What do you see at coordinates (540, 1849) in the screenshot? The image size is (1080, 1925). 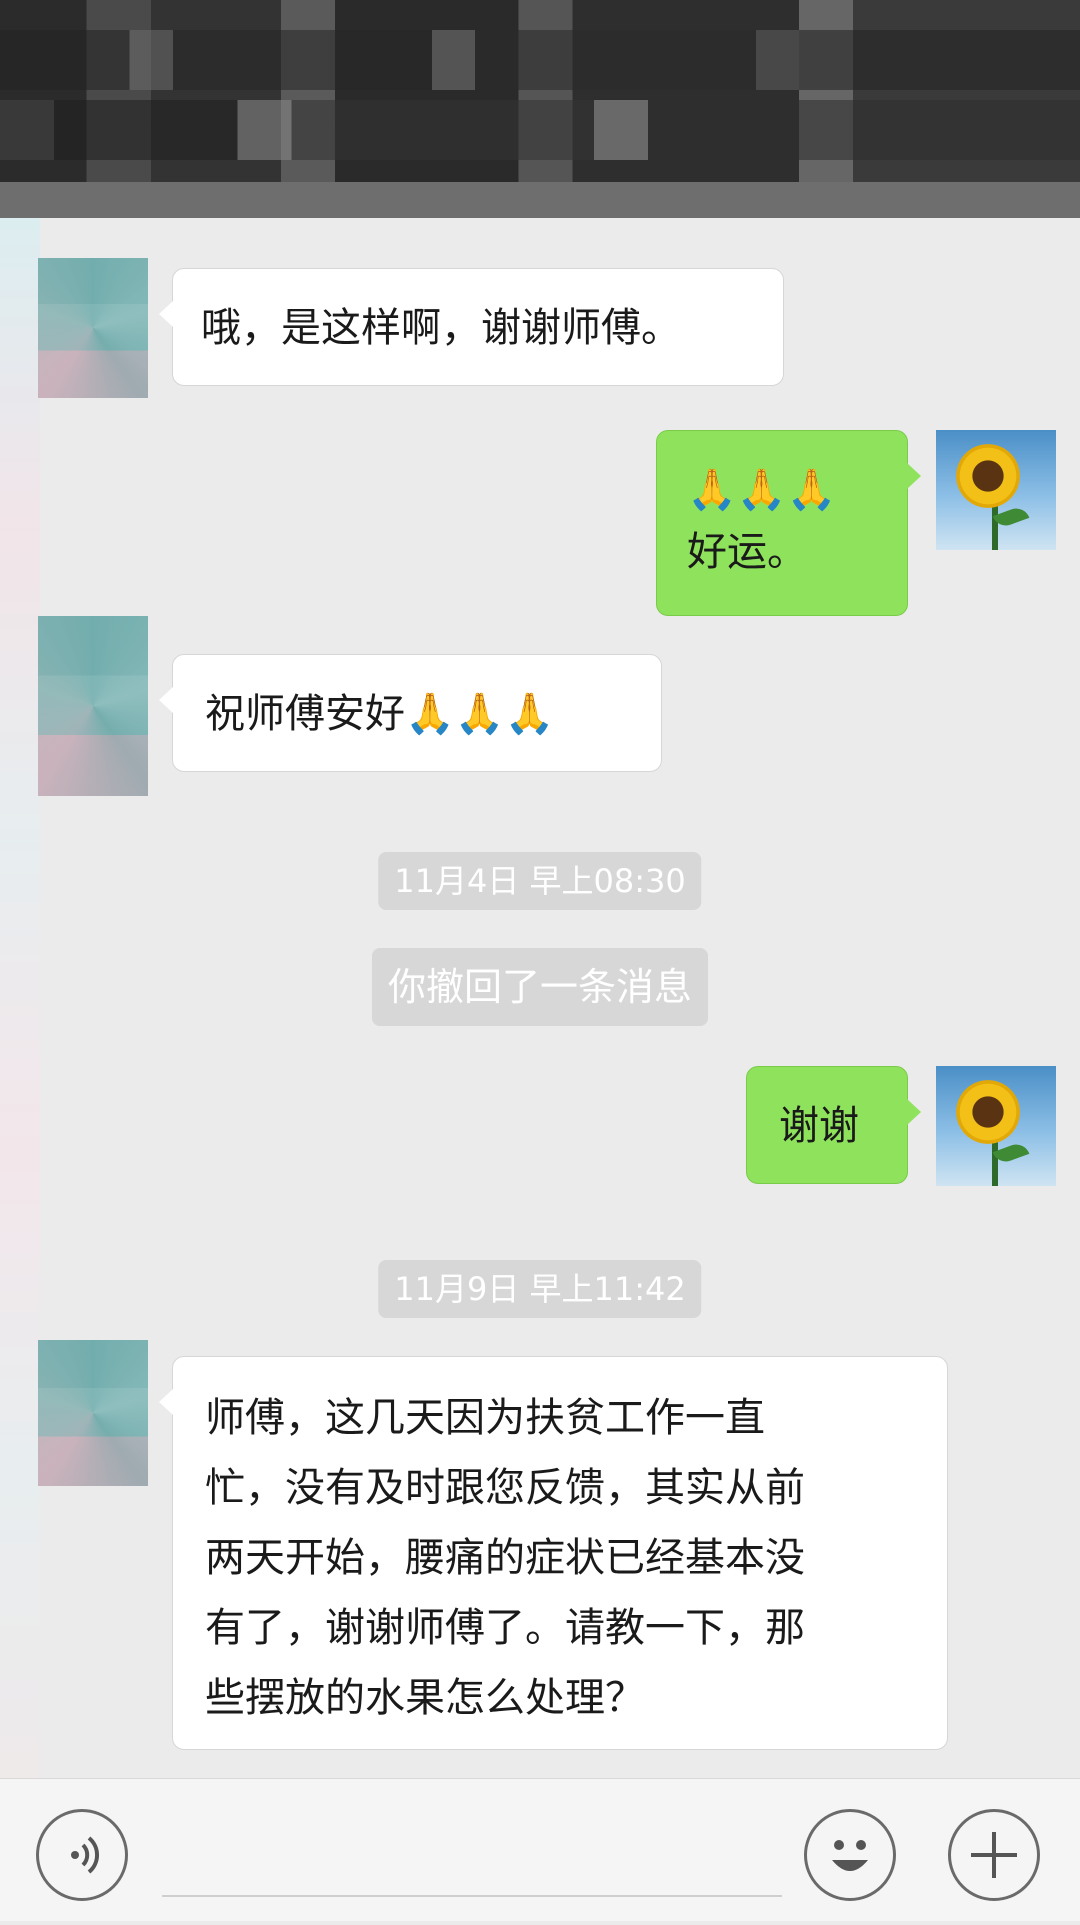 I see `chat-input-bar` at bounding box center [540, 1849].